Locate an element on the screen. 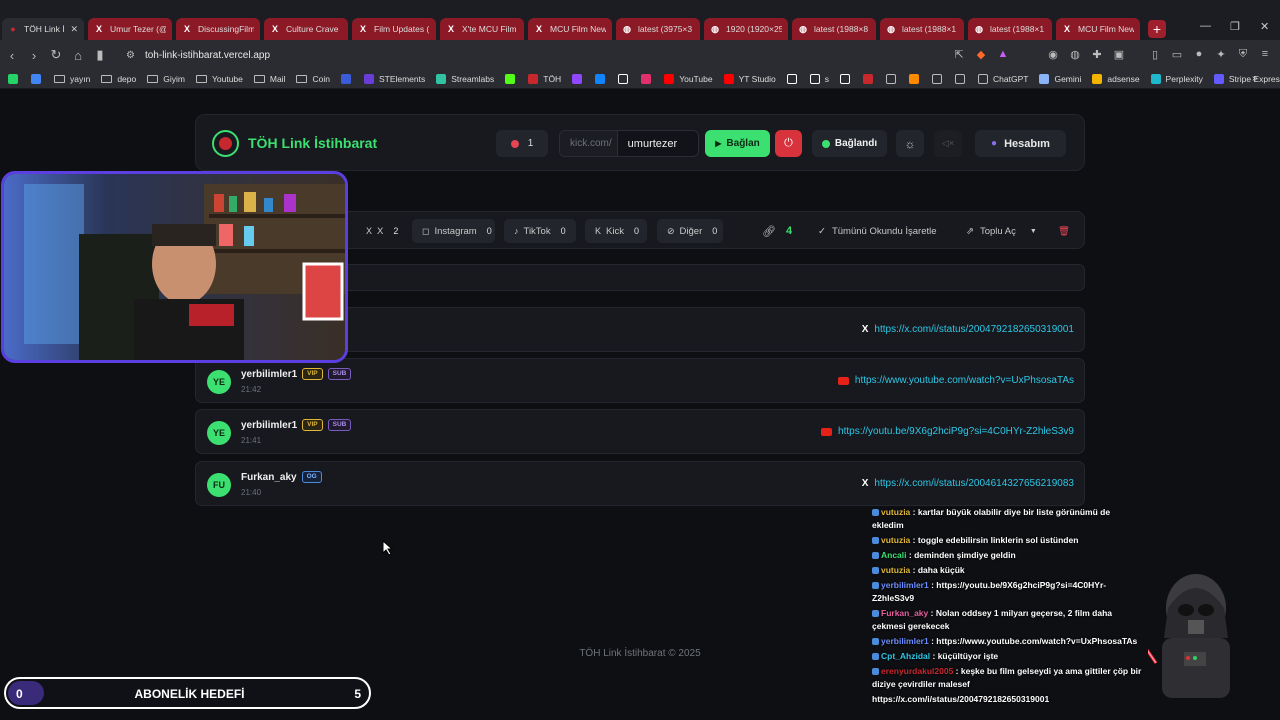 The height and width of the screenshot is (720, 1280). filter-instagram: ◻ Instagram 0 is located at coordinates (453, 231).